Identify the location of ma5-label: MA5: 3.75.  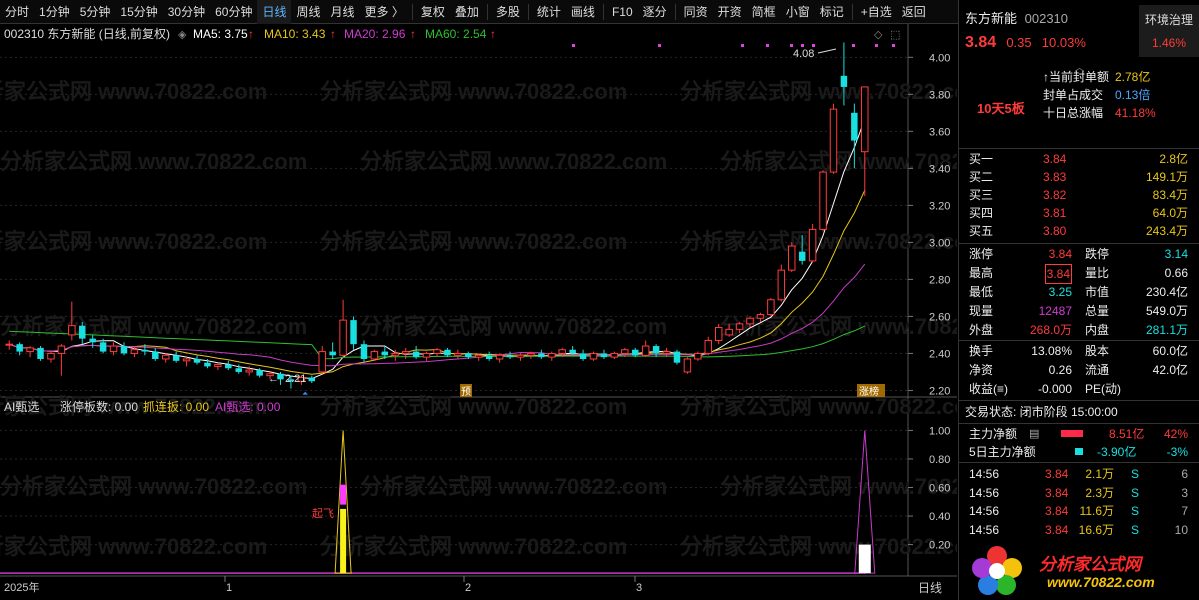
(220, 34).